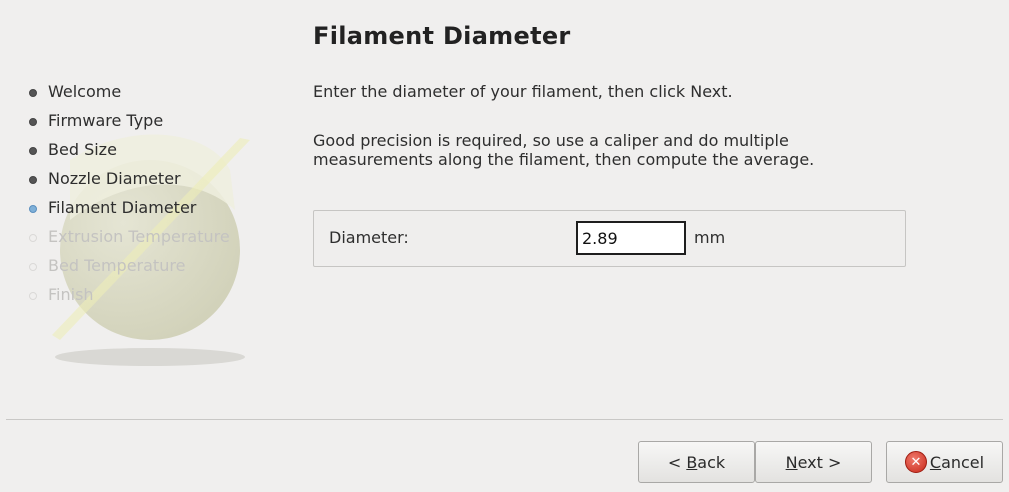 The image size is (1009, 492). Describe the element at coordinates (442, 36) in the screenshot. I see `page-title: Filament Diameter` at that location.